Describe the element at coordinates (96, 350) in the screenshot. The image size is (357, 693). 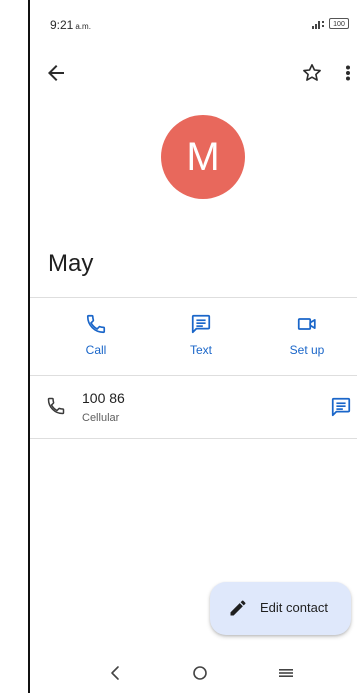
I see `call-label: Call` at that location.